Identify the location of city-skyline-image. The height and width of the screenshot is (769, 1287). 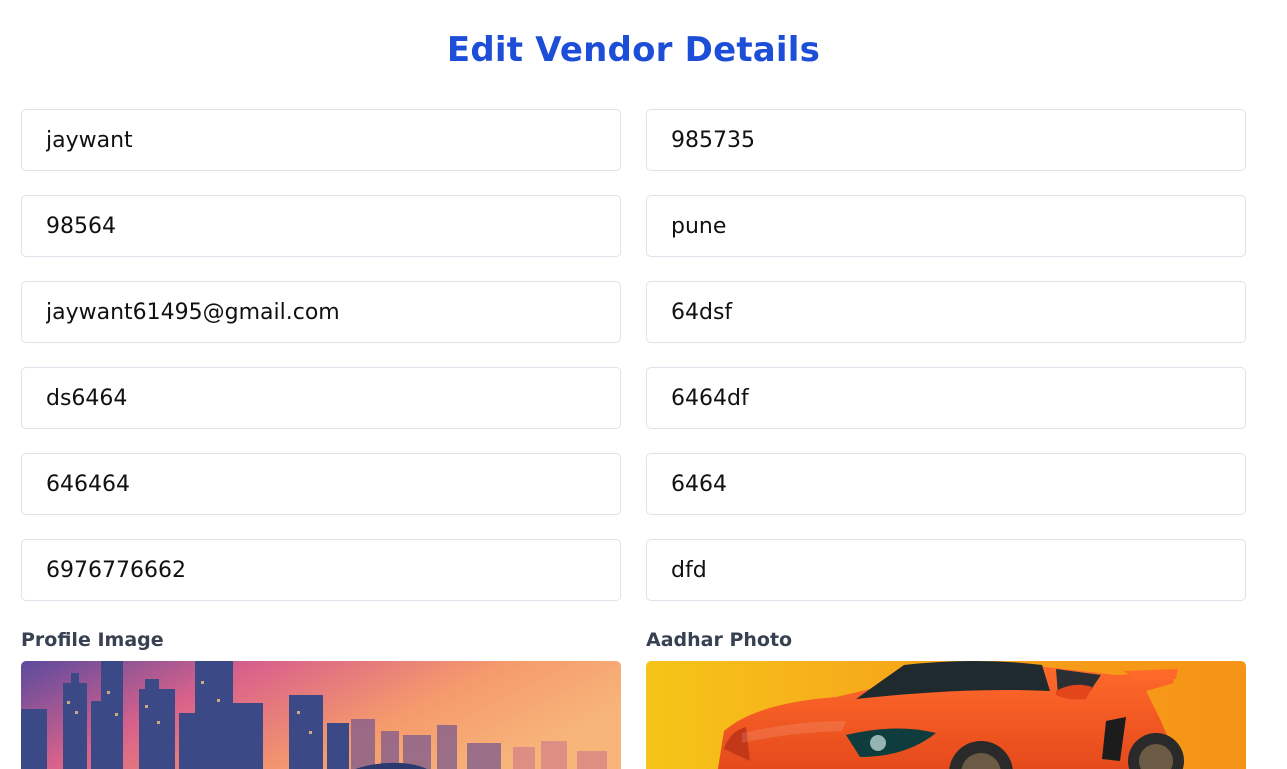
(321, 715).